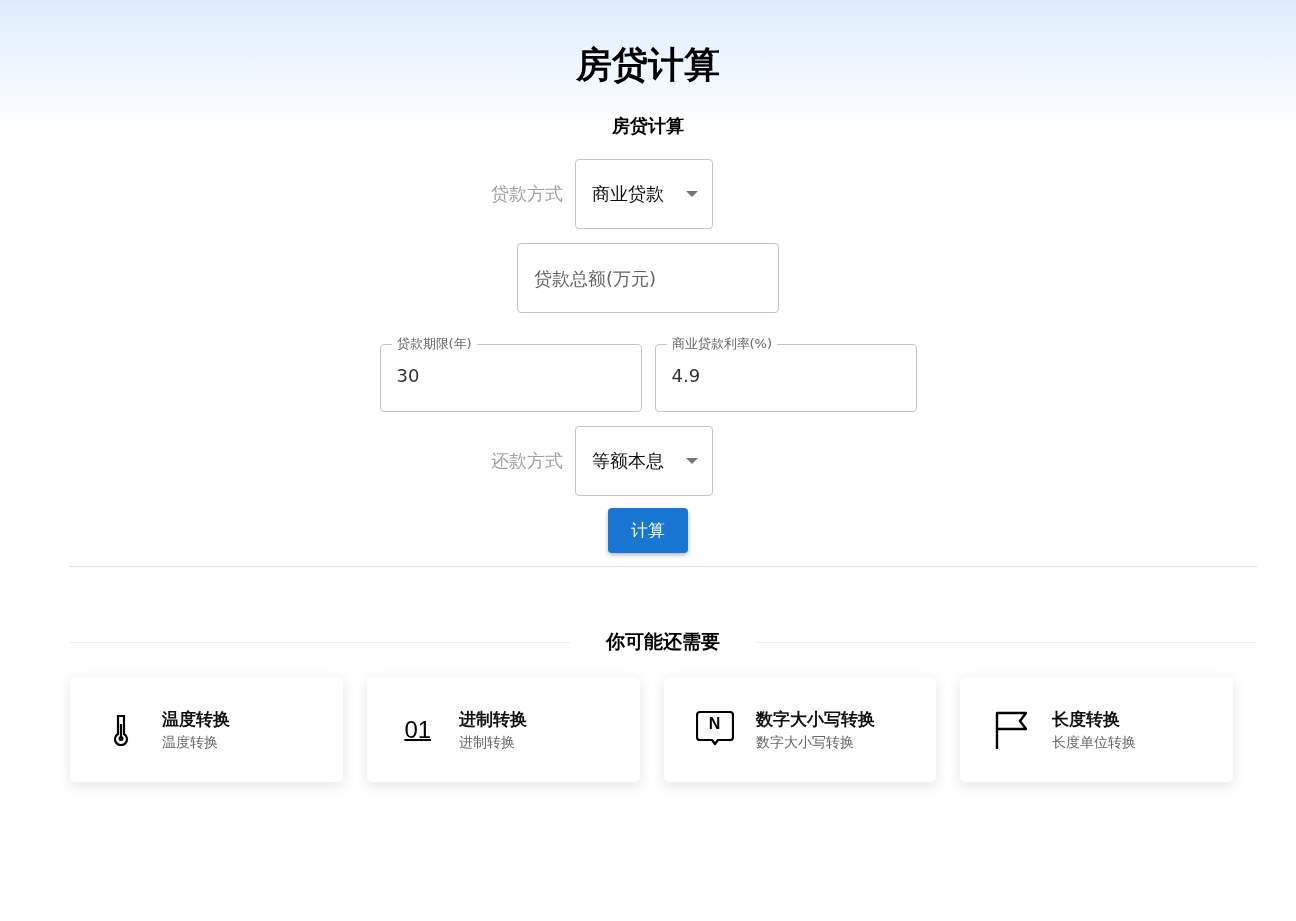 This screenshot has height=921, width=1296. Describe the element at coordinates (487, 742) in the screenshot. I see `card-subtitle: 进制转换` at that location.